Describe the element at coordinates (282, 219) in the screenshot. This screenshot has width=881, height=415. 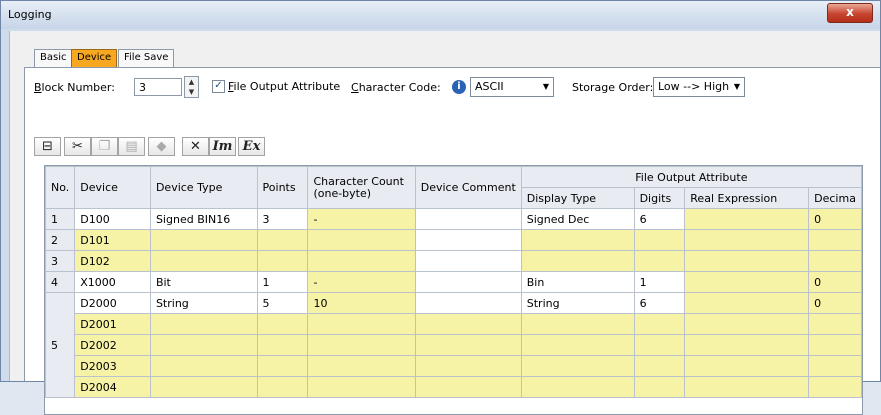
I see `points-cell: 3` at that location.